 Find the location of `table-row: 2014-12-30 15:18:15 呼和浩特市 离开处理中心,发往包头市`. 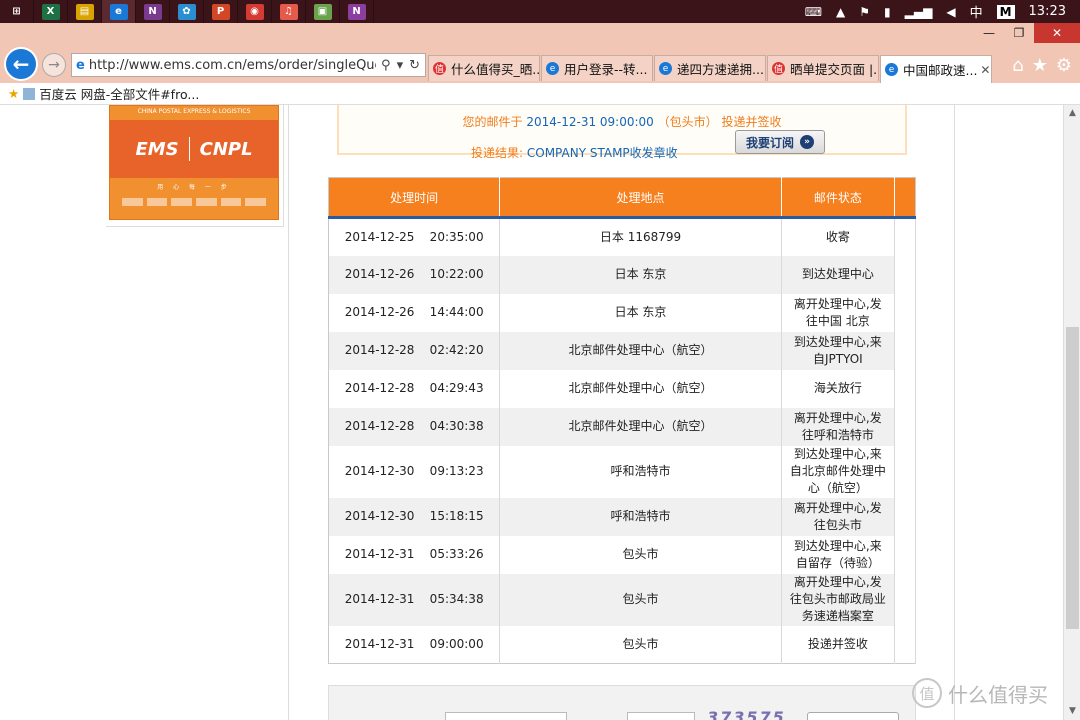

table-row: 2014-12-30 15:18:15 呼和浩特市 离开处理中心,发往包头市 is located at coordinates (622, 516).